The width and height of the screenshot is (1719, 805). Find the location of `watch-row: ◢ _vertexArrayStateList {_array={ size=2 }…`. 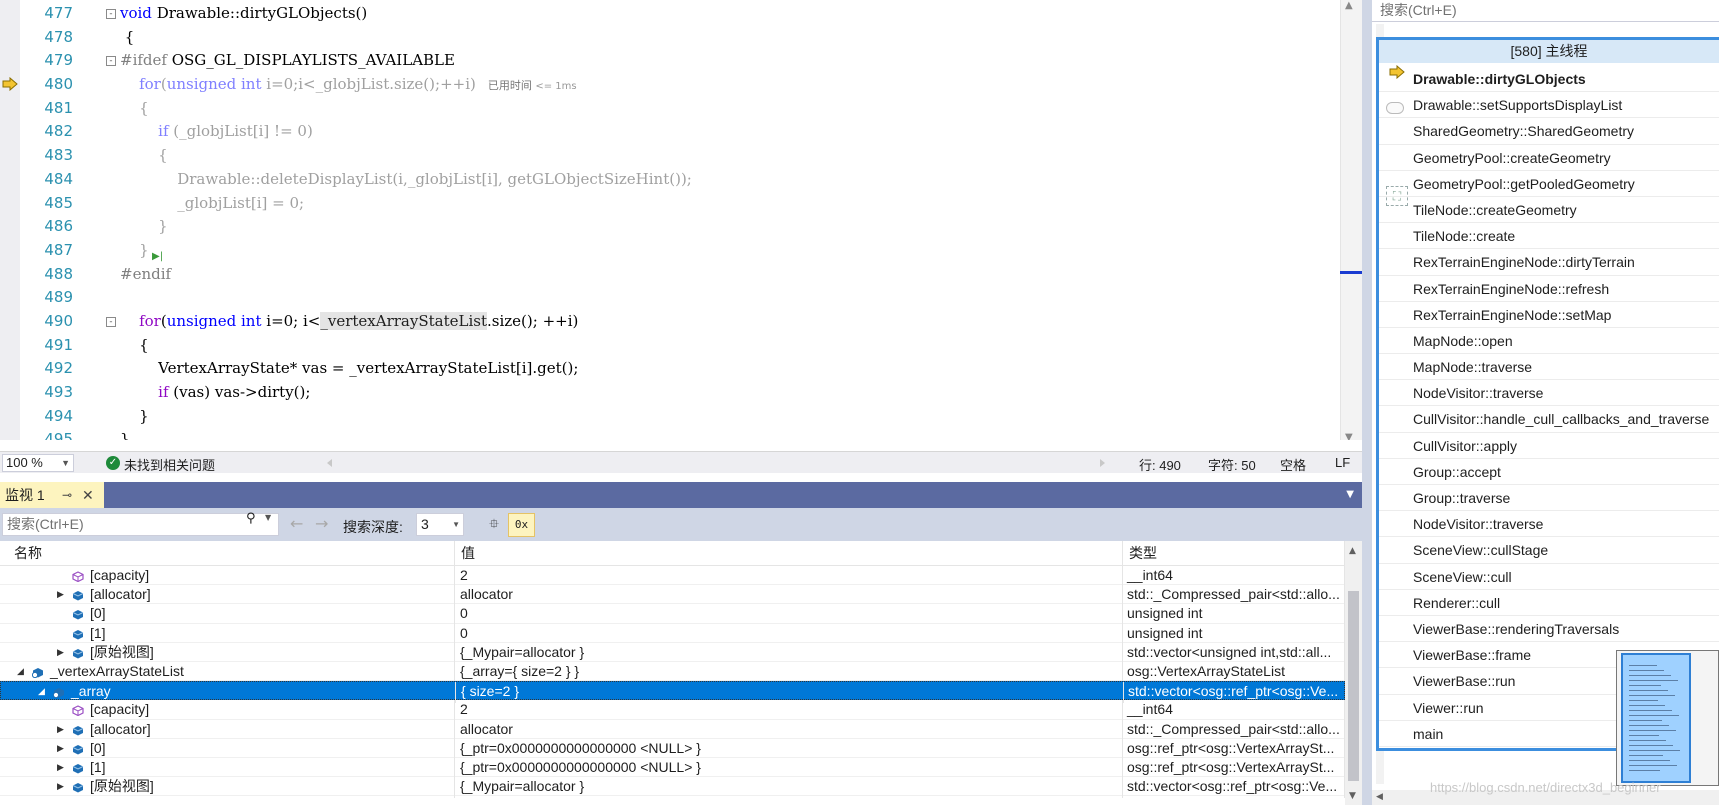

watch-row: ◢ _vertexArrayStateList {_array={ size=2 }… is located at coordinates (672, 672).